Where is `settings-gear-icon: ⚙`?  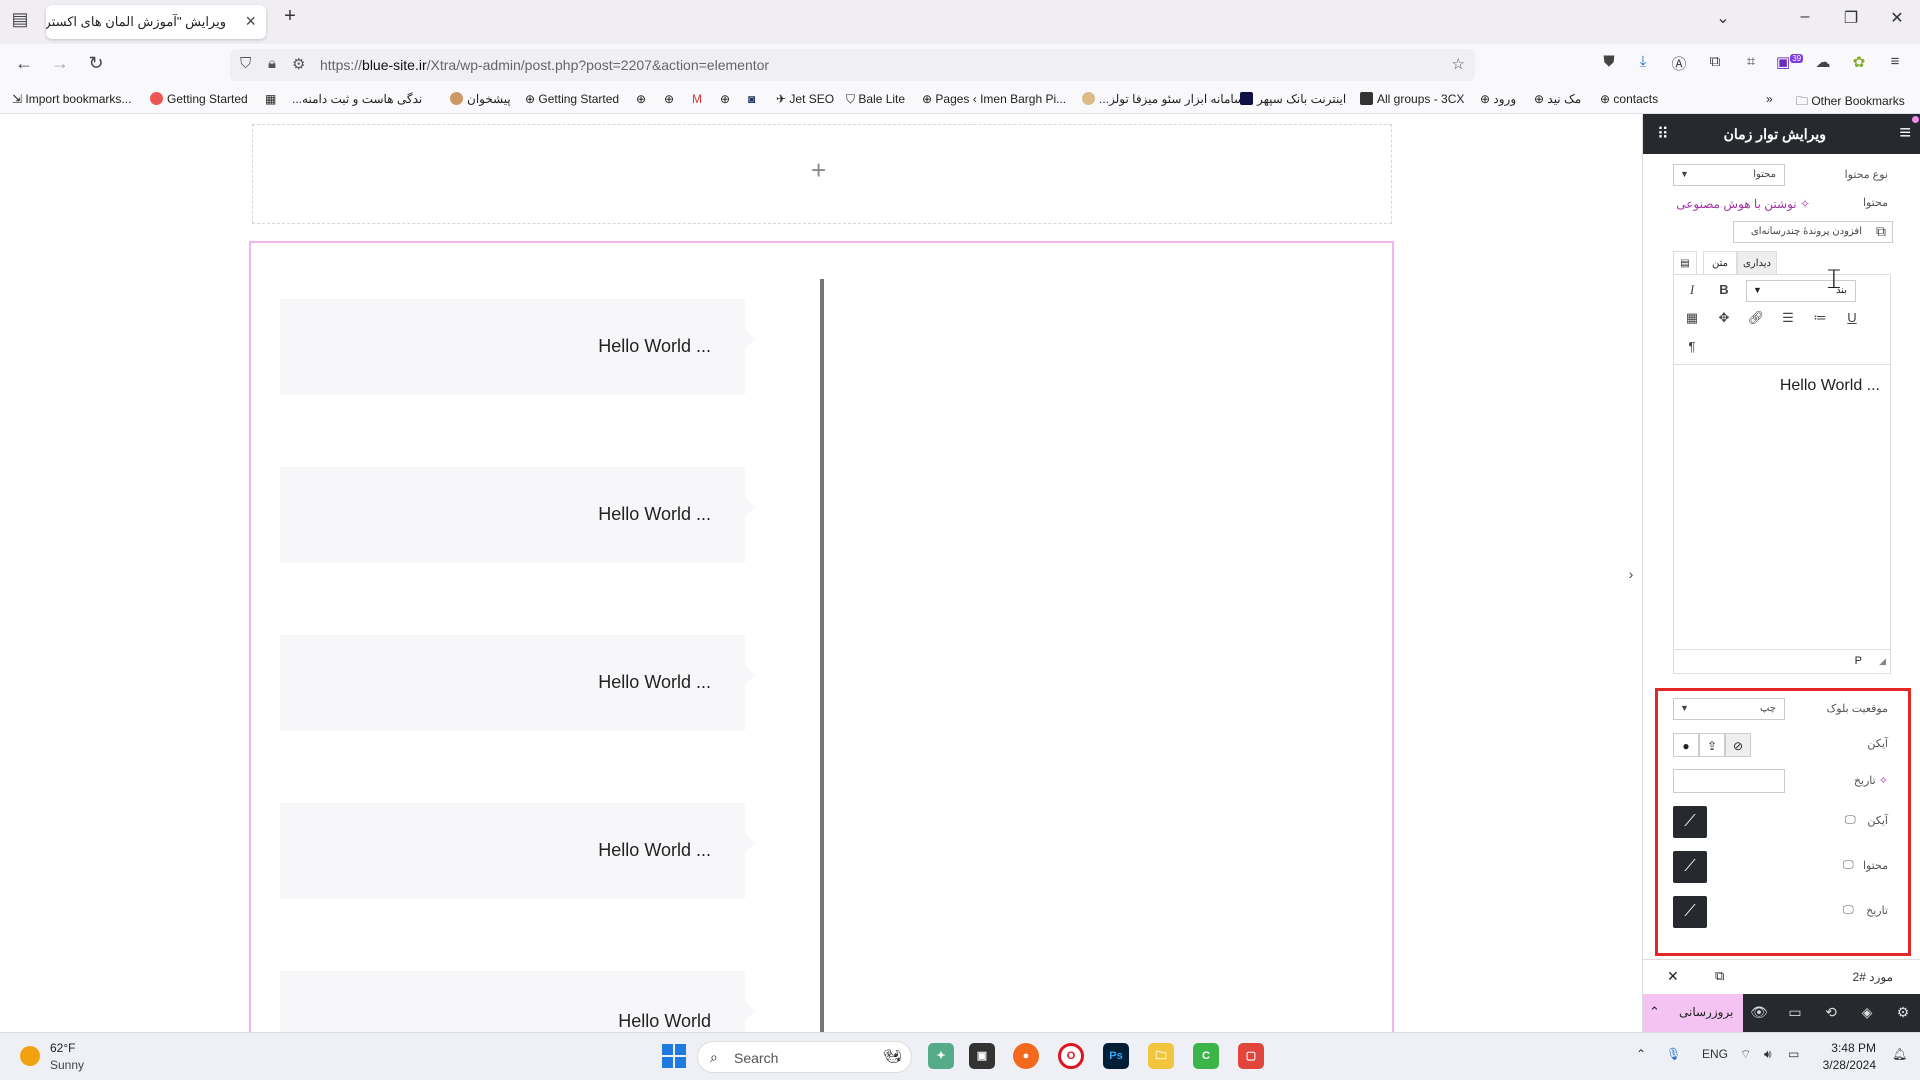 settings-gear-icon: ⚙ is located at coordinates (1903, 1012).